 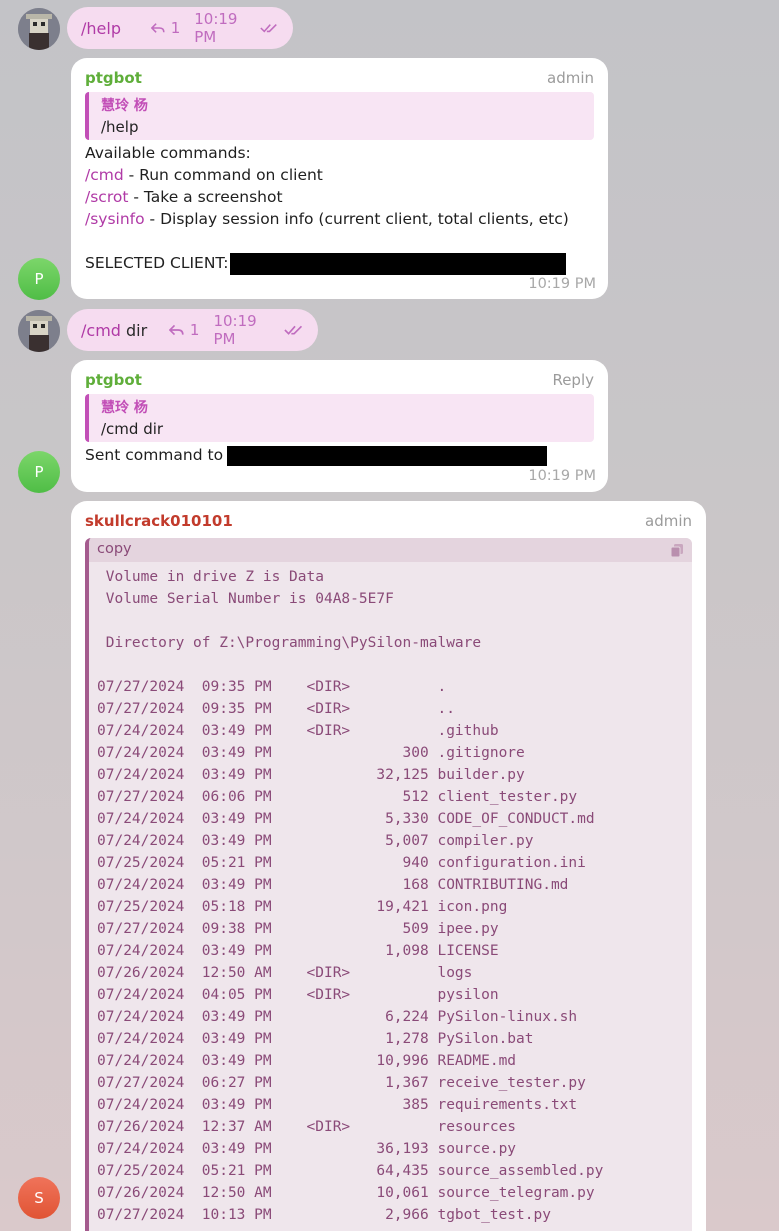 What do you see at coordinates (134, 330) in the screenshot?
I see `command-arg: dir` at bounding box center [134, 330].